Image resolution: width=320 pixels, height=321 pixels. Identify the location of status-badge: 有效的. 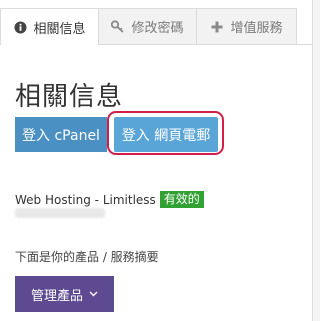
(181, 199).